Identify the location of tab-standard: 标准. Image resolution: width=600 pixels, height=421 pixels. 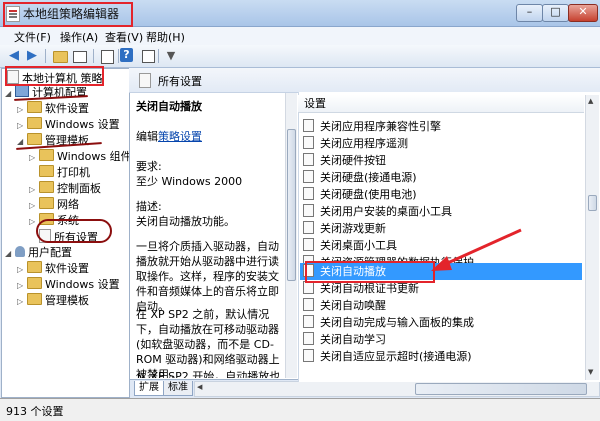
(178, 388).